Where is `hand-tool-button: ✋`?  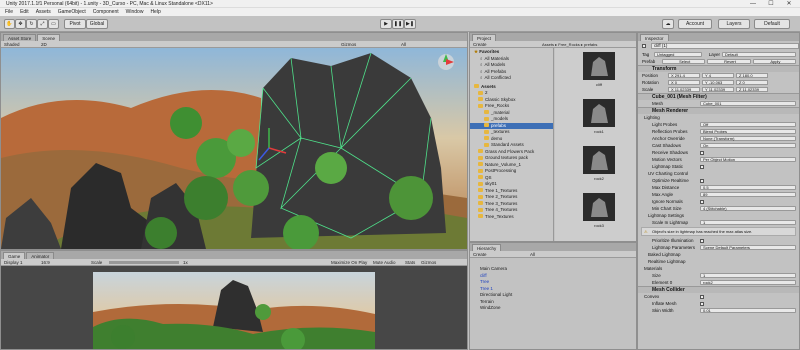 hand-tool-button: ✋ is located at coordinates (9, 24).